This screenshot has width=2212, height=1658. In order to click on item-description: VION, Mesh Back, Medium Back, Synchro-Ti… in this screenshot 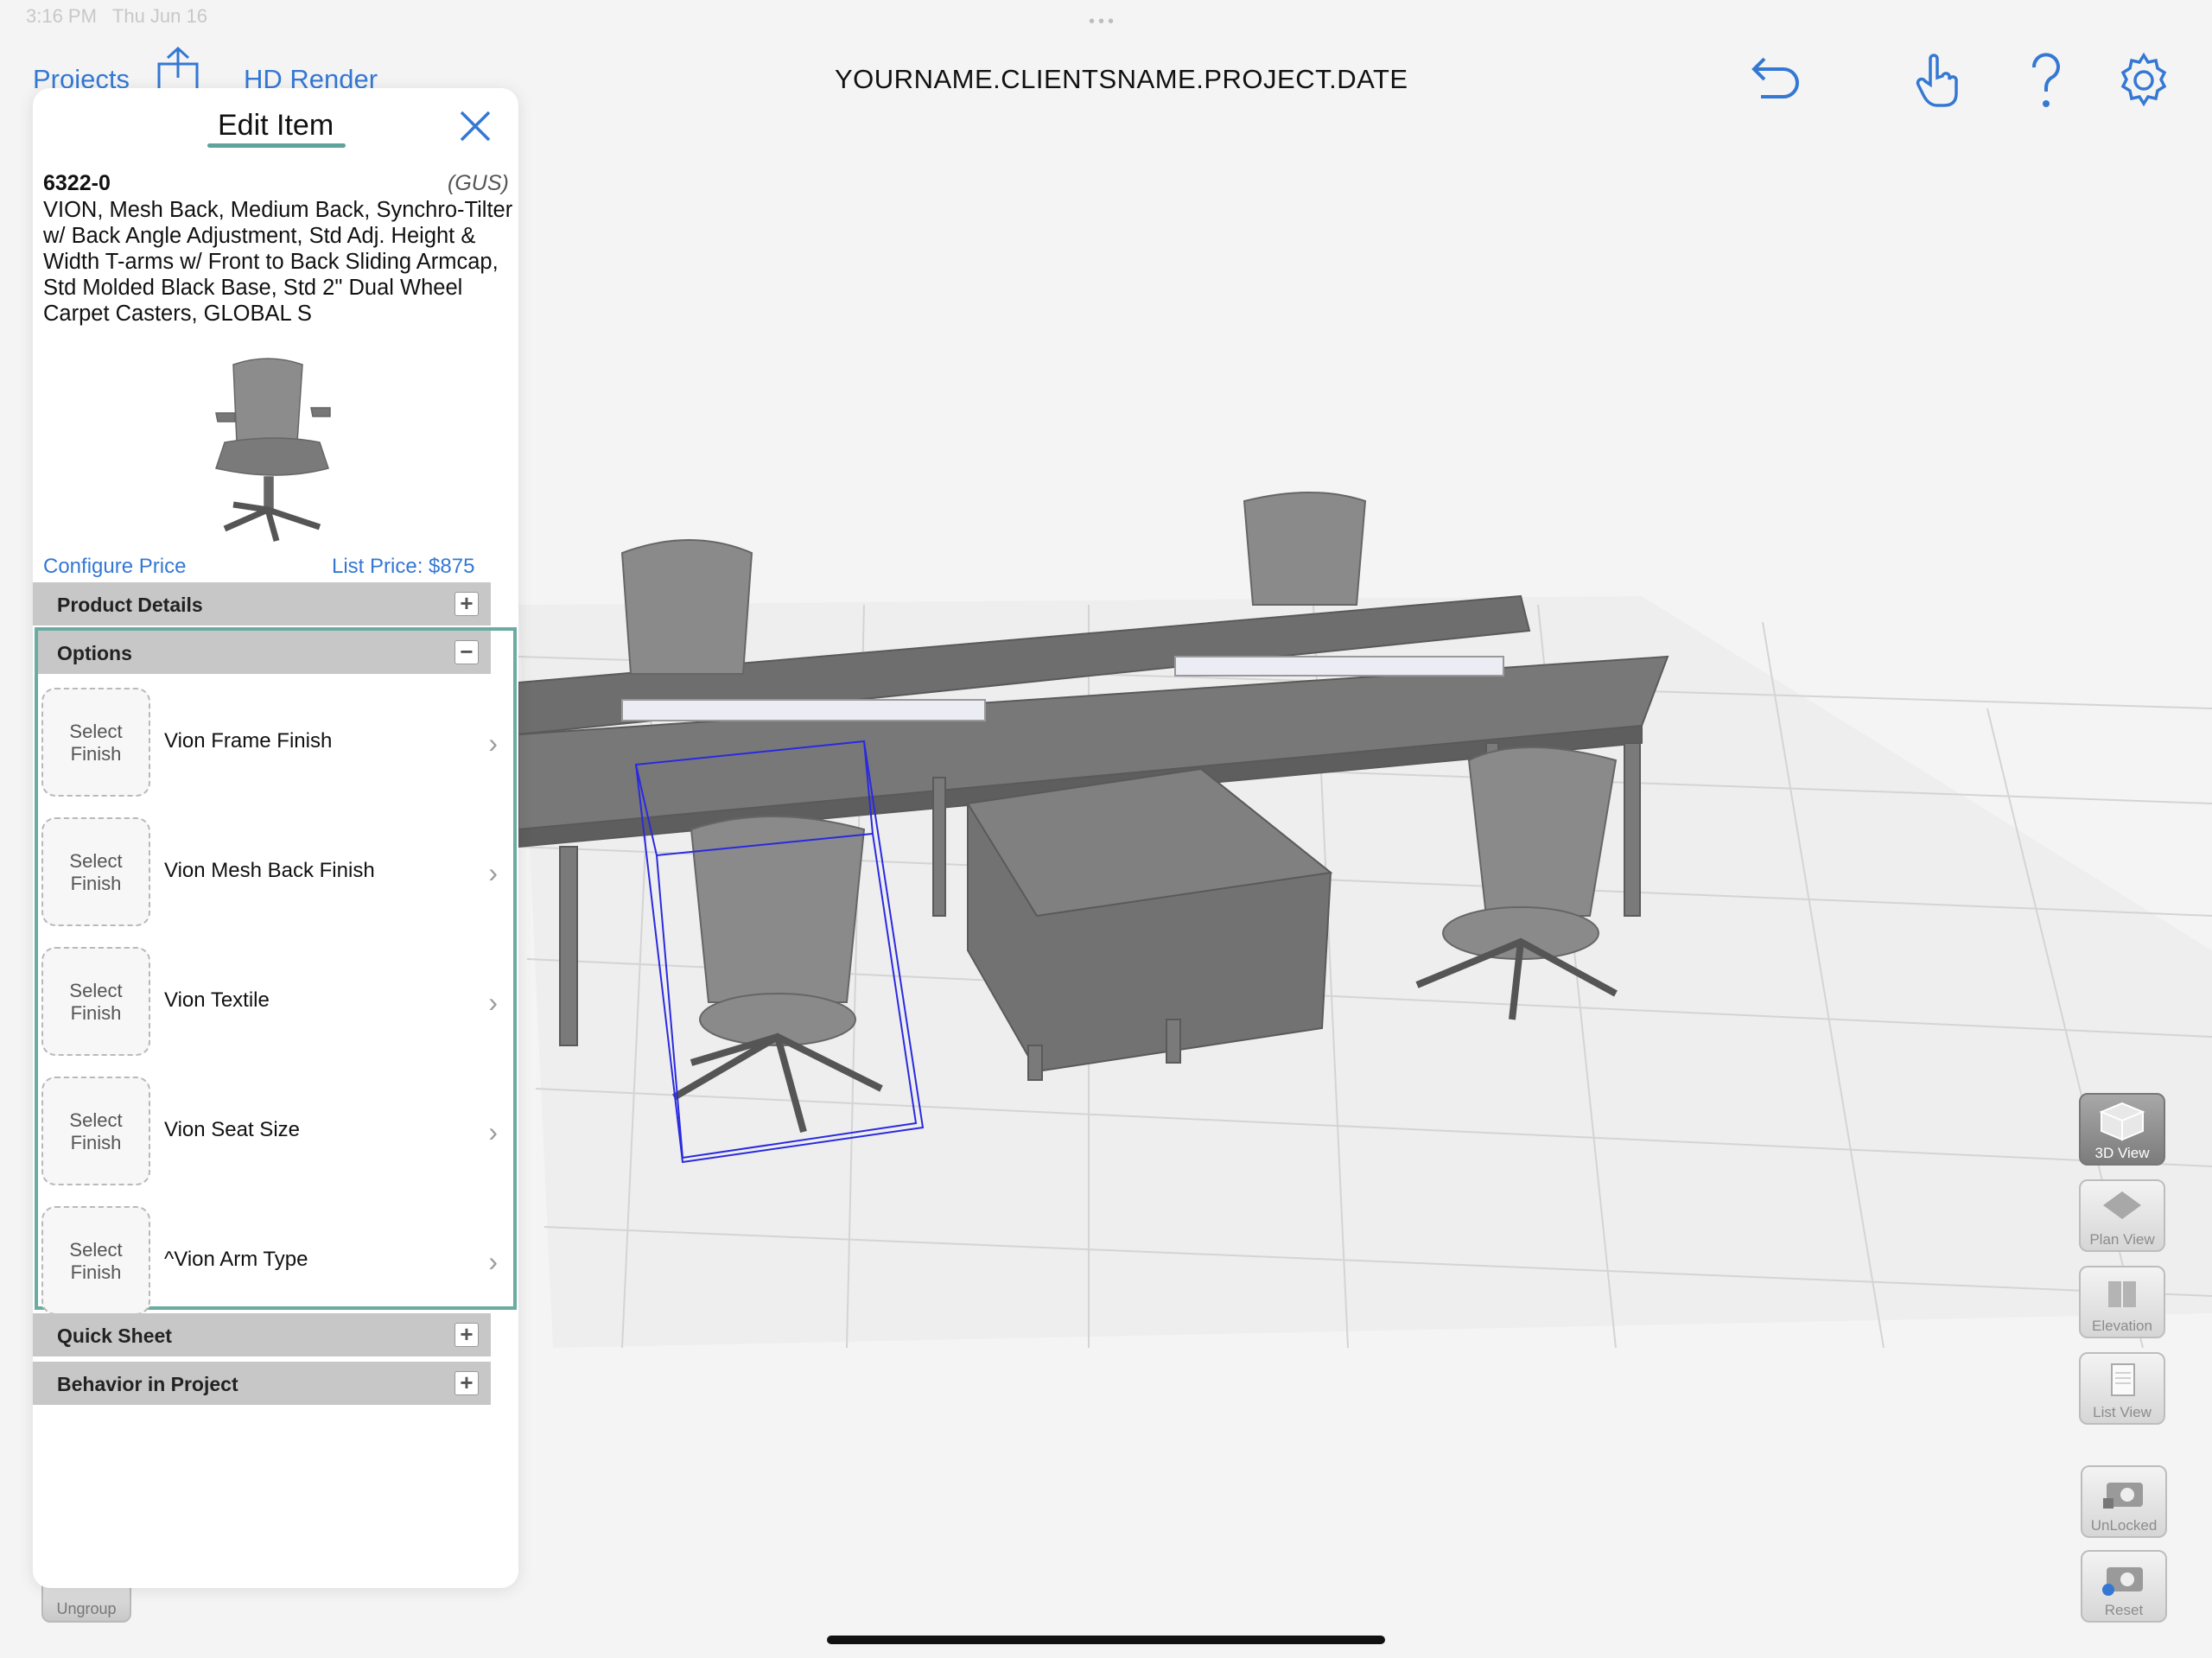, I will do `click(278, 262)`.